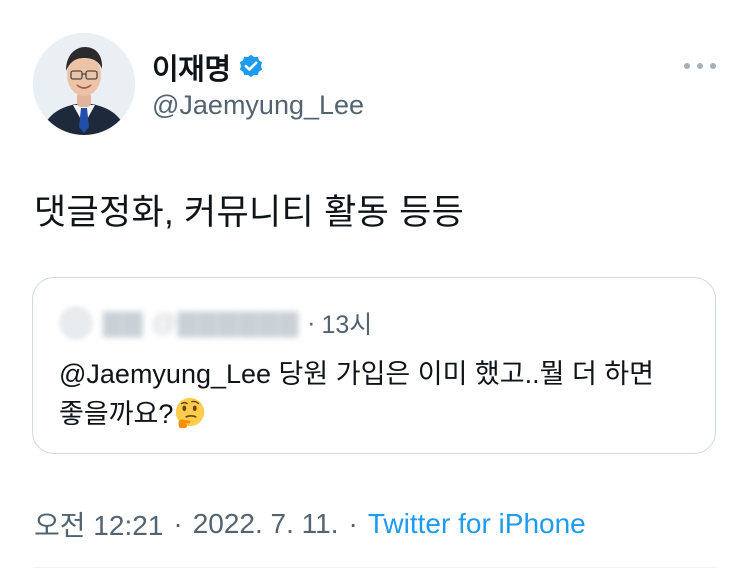 This screenshot has width=750, height=585. I want to click on avatar-portrait, so click(84, 84).